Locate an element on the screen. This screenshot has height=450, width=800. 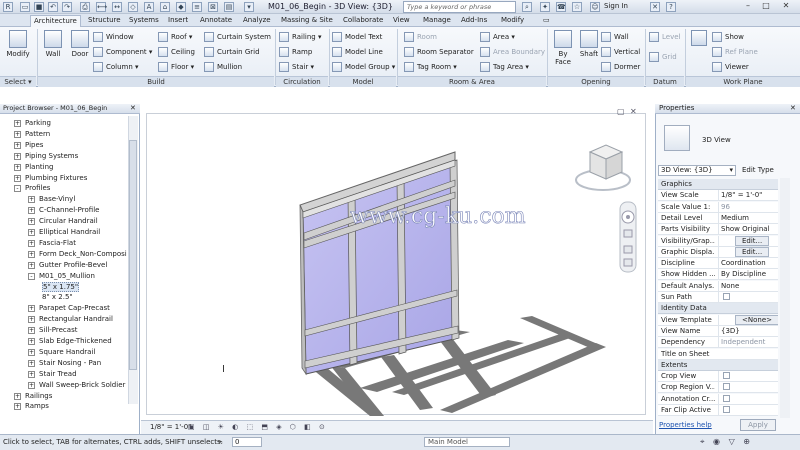
worksets-icon: ⌁ is located at coordinates (220, 441).